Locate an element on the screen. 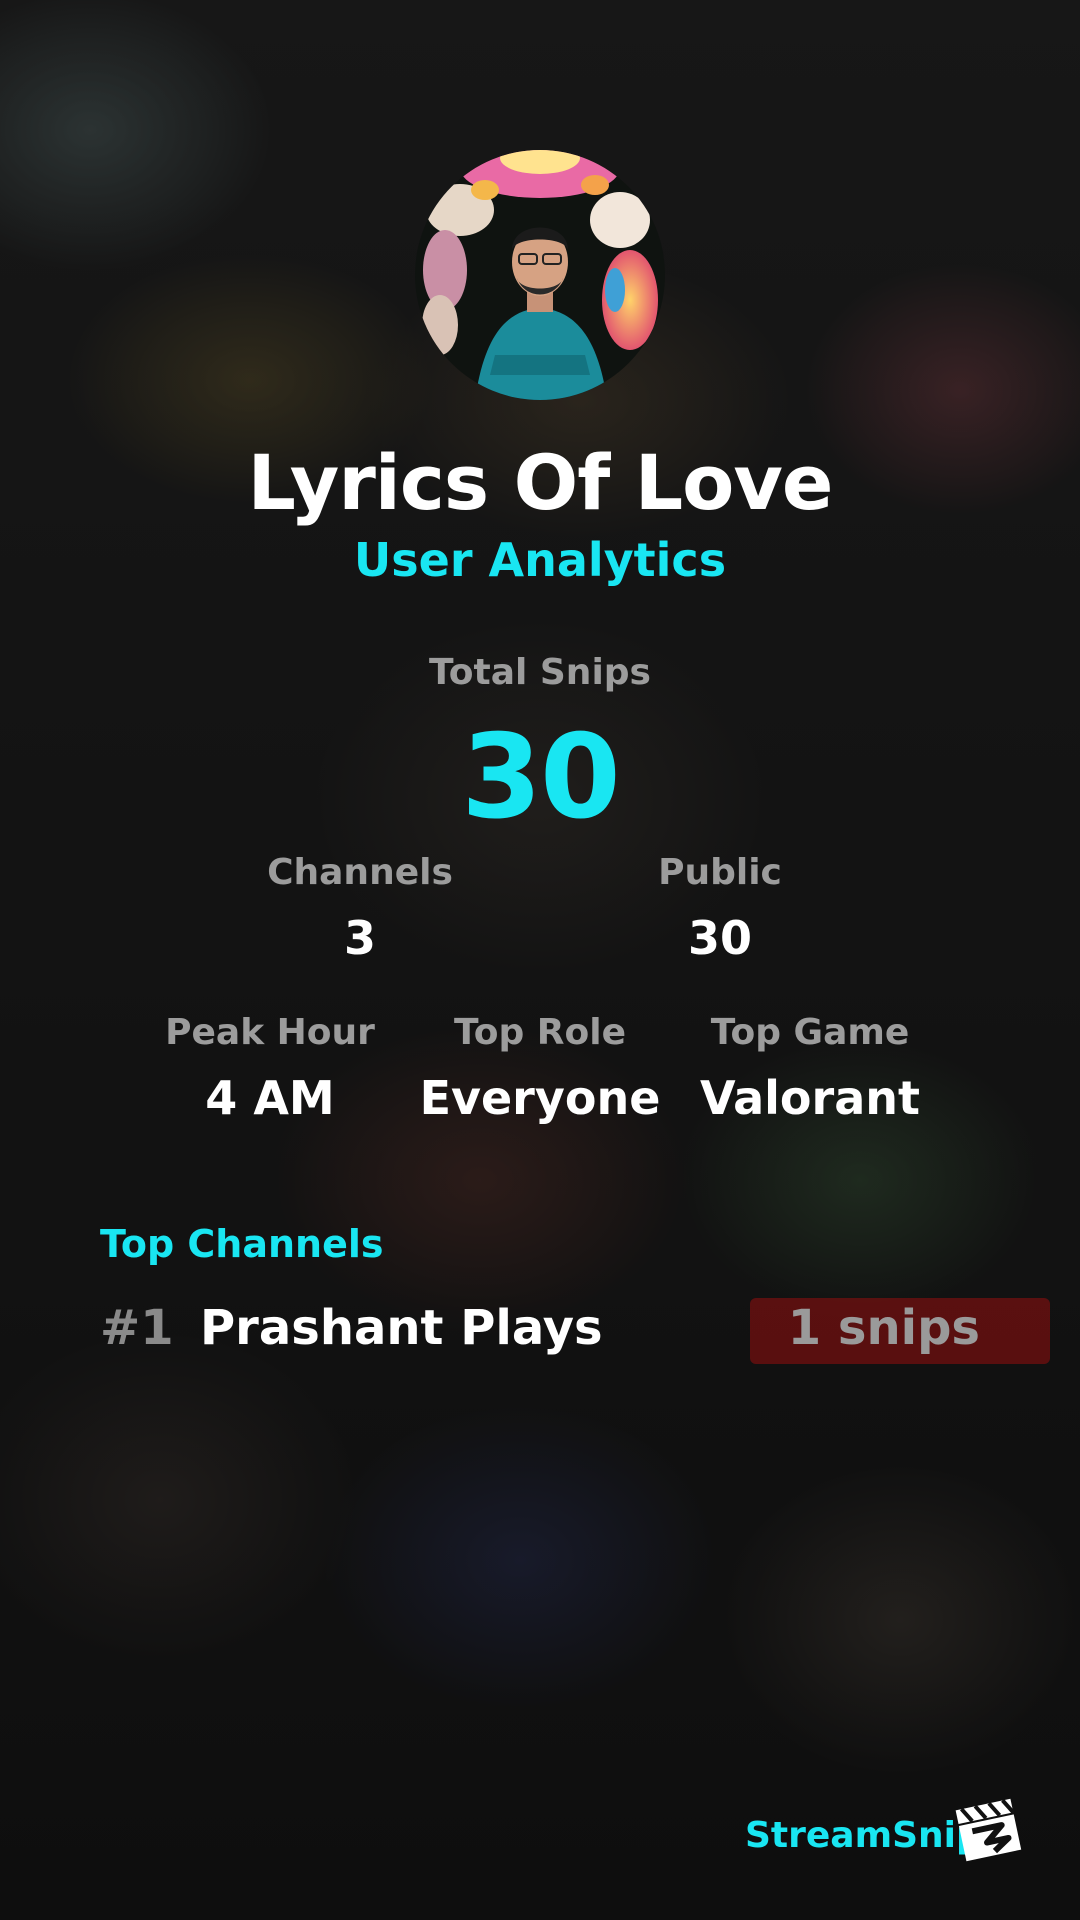 The width and height of the screenshot is (1080, 1920). top-role-label: Top Role is located at coordinates (540, 1032).